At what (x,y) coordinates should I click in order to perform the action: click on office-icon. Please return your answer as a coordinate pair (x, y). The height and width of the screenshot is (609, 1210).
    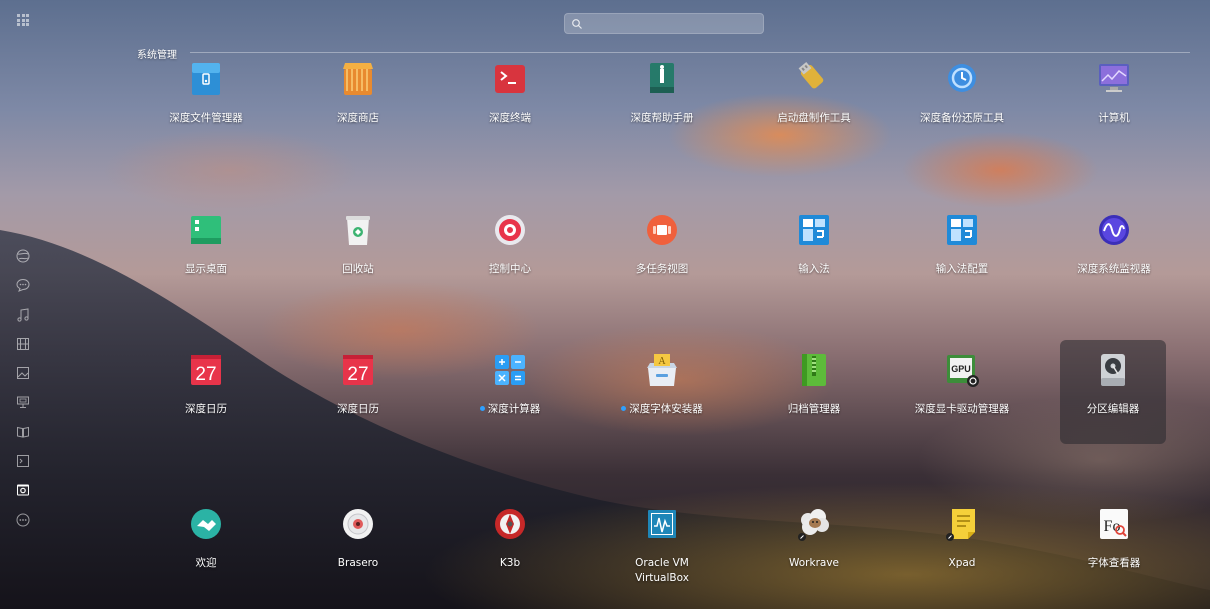
    Looking at the image, I should click on (23, 432).